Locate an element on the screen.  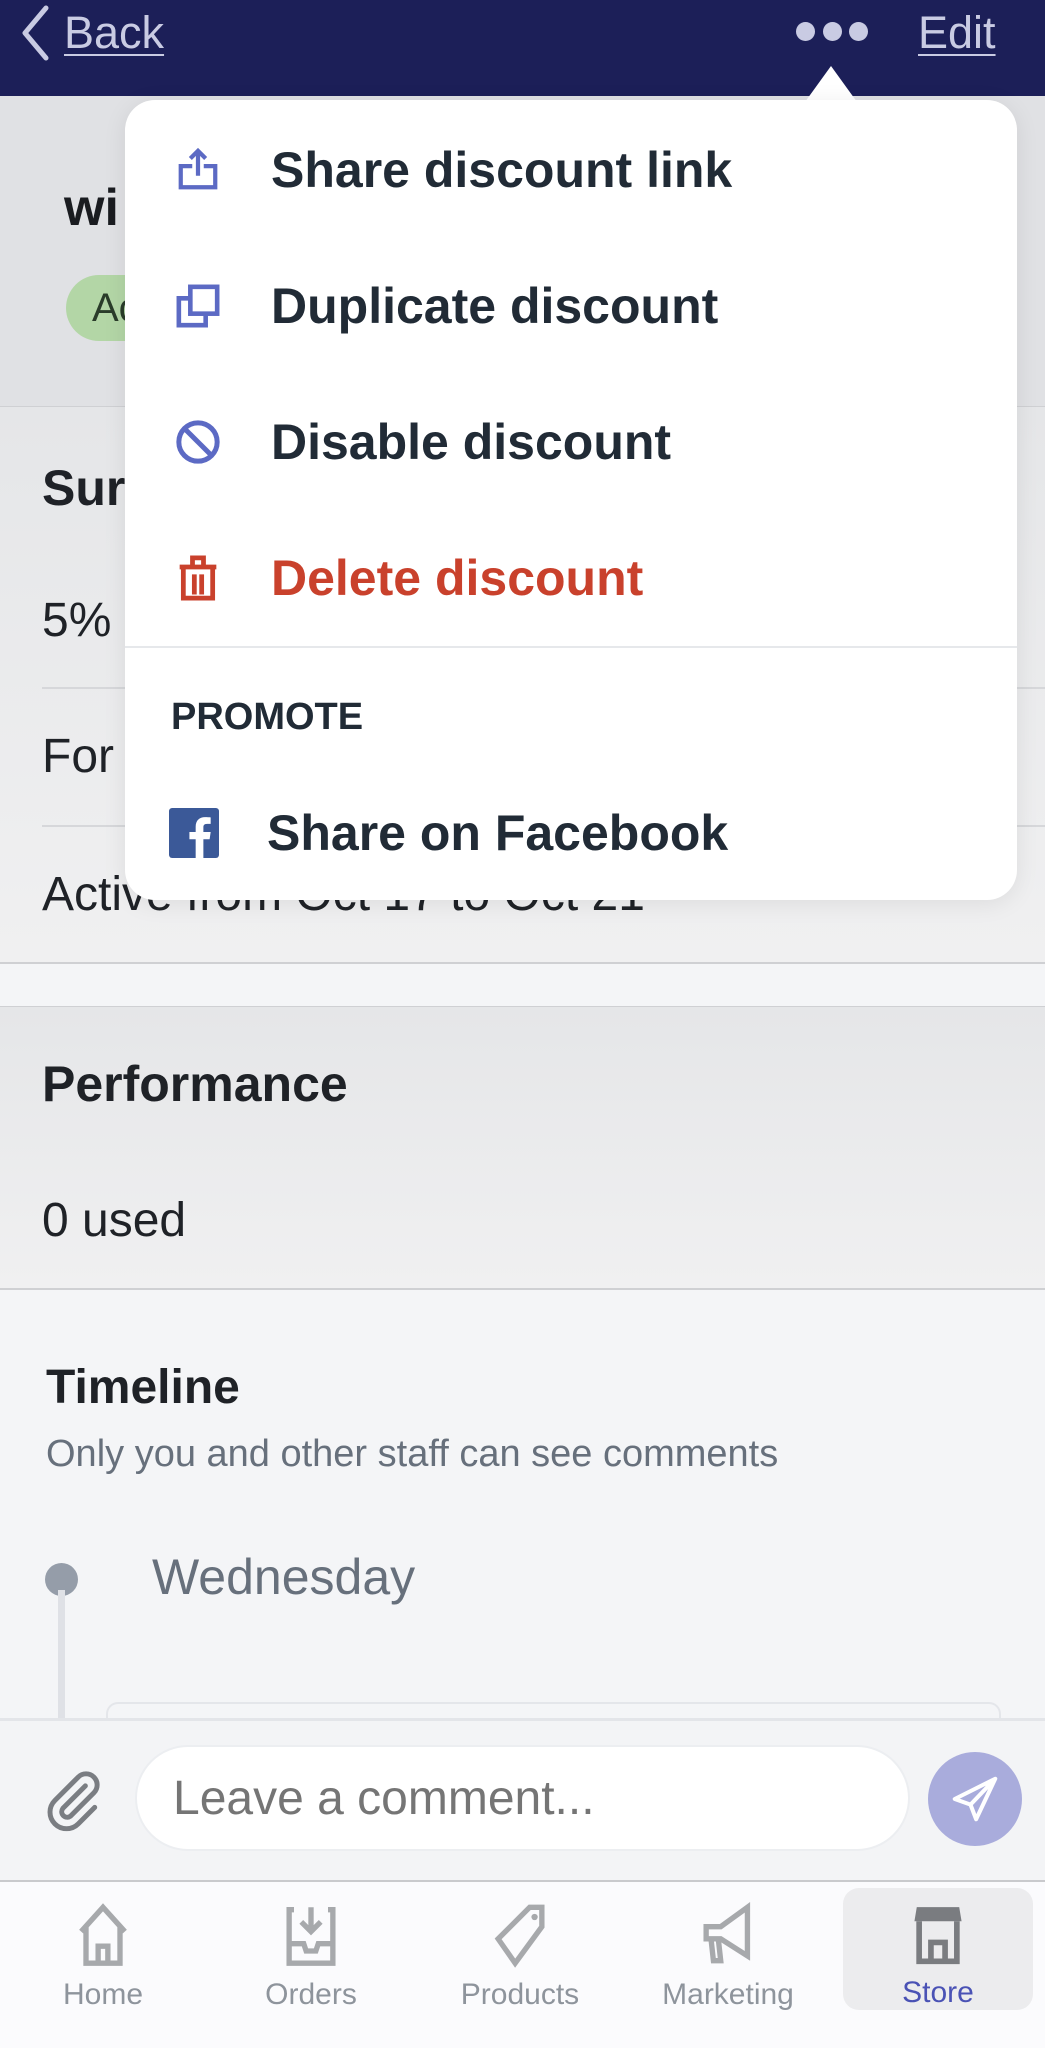
menu-item-share-link: Share discount link is located at coordinates (571, 170).